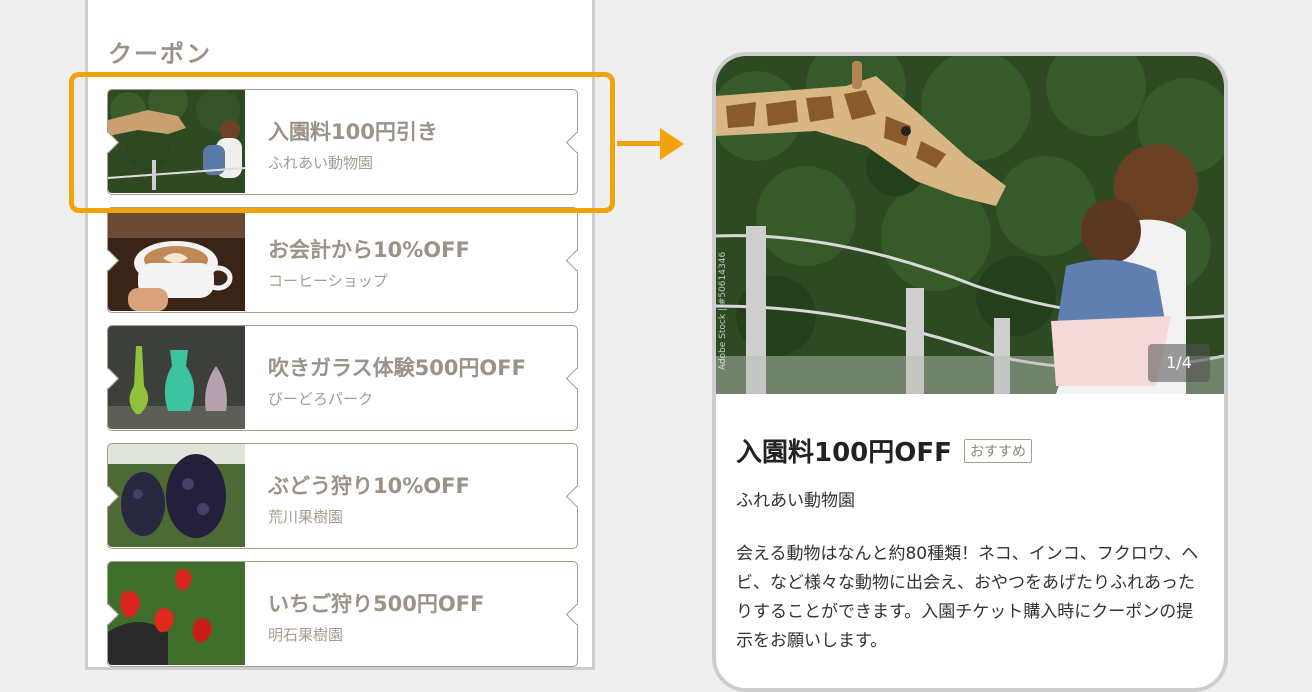 Image resolution: width=1312 pixels, height=692 pixels. I want to click on coupon-shop-name: びーどろパーク, so click(321, 399).